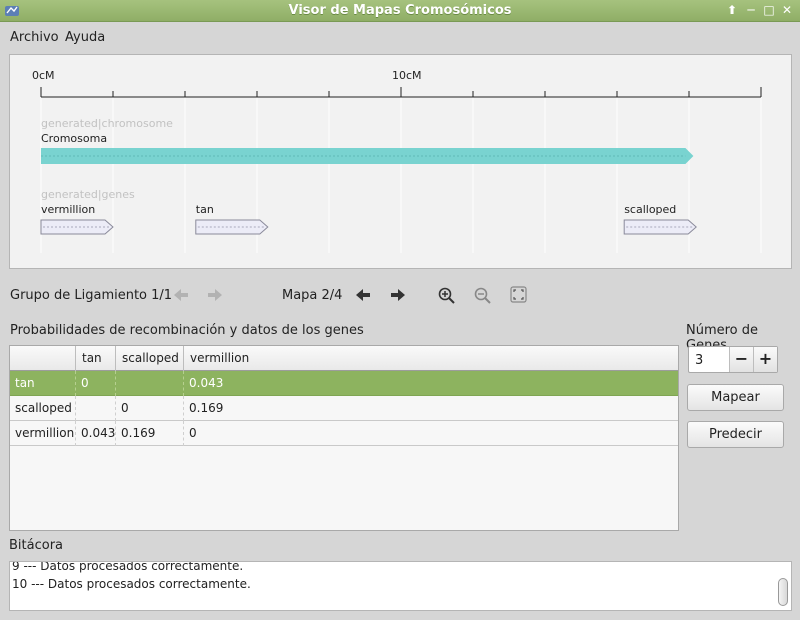  Describe the element at coordinates (650, 209) in the screenshot. I see `gene-label: scalloped` at that location.